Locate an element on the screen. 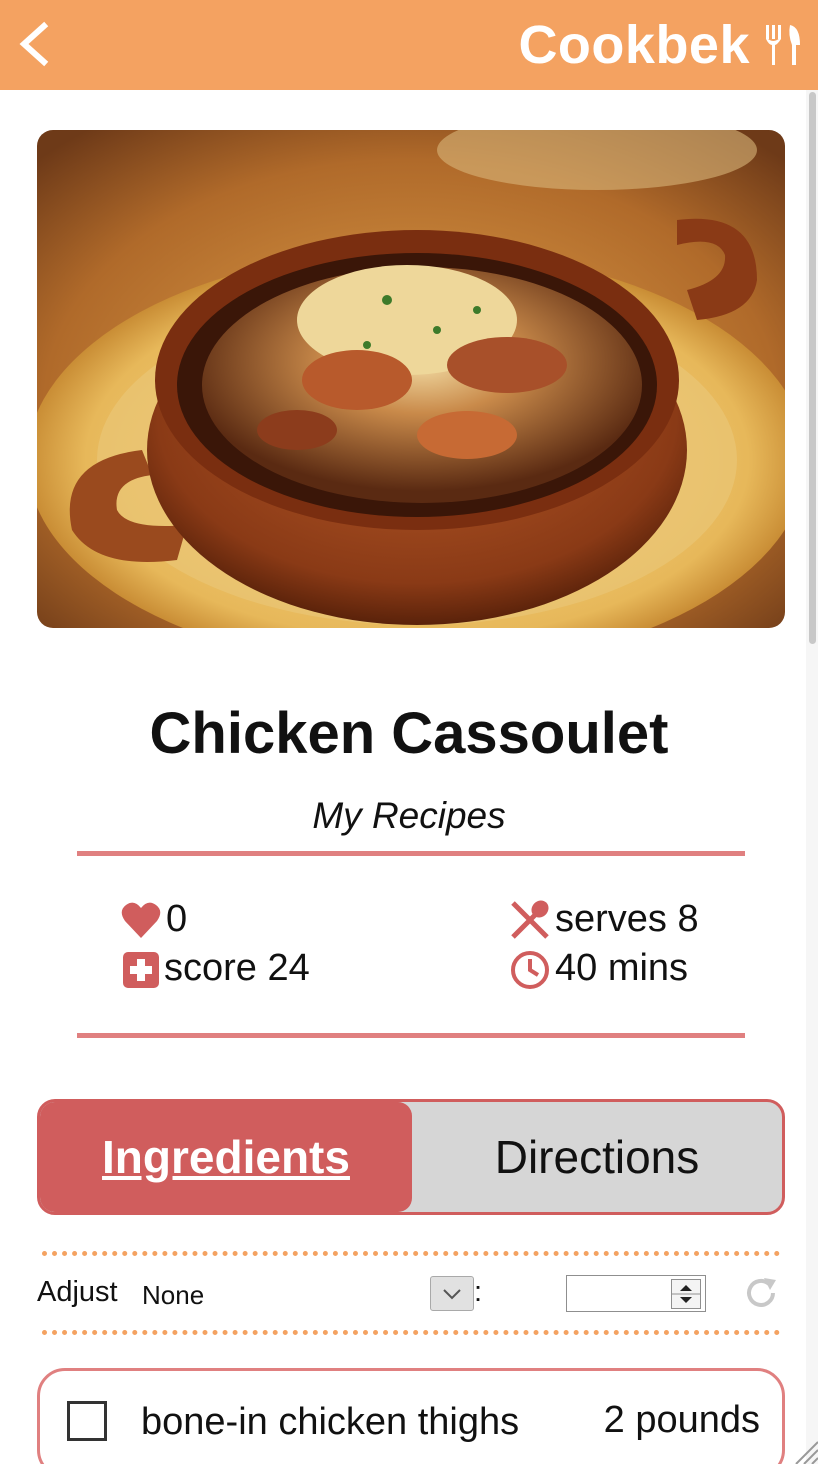  brand: Cookbek is located at coordinates (661, 45).